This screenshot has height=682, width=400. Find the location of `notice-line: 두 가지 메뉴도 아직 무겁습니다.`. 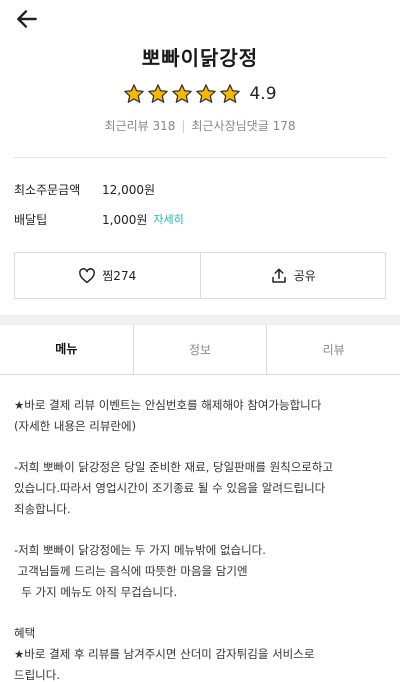

notice-line: 두 가지 메뉴도 아직 무겁습니다. is located at coordinates (96, 592).